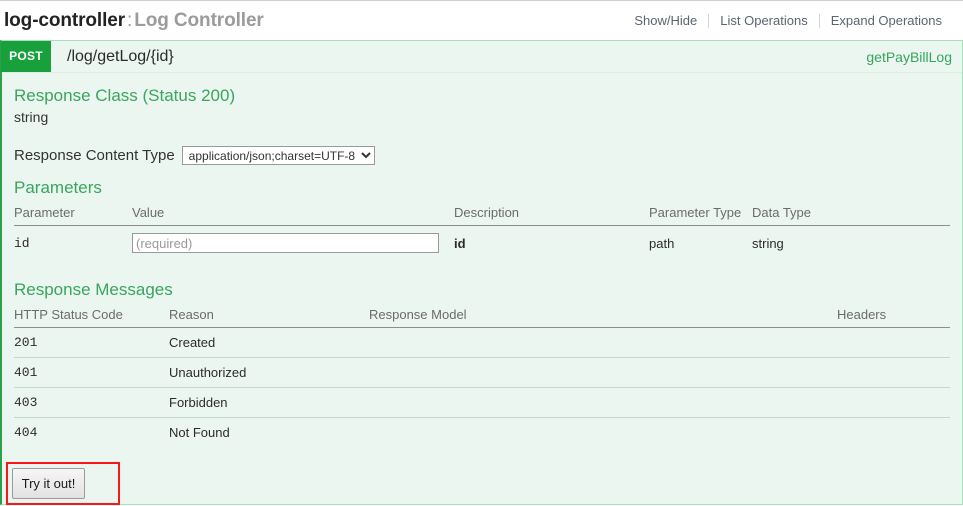  What do you see at coordinates (768, 243) in the screenshot?
I see `parameter-data-type: string` at bounding box center [768, 243].